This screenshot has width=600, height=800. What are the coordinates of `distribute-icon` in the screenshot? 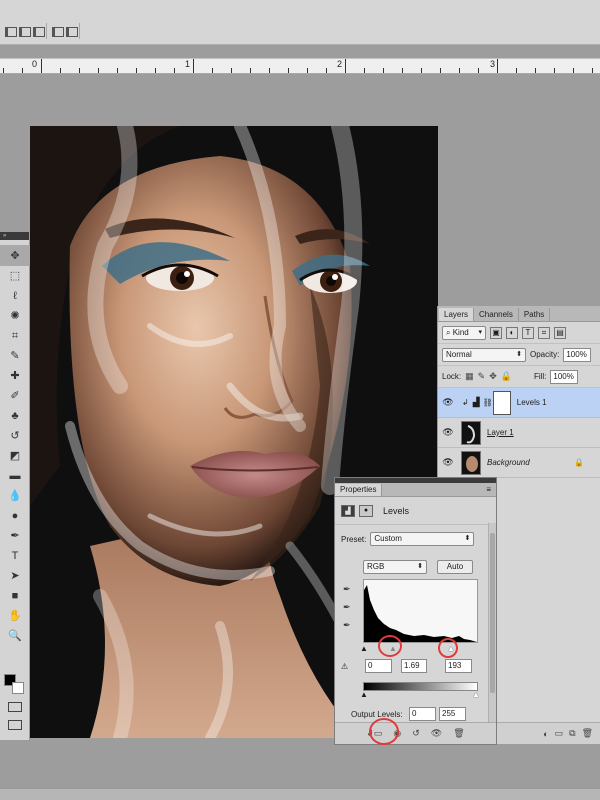 It's located at (57, 31).